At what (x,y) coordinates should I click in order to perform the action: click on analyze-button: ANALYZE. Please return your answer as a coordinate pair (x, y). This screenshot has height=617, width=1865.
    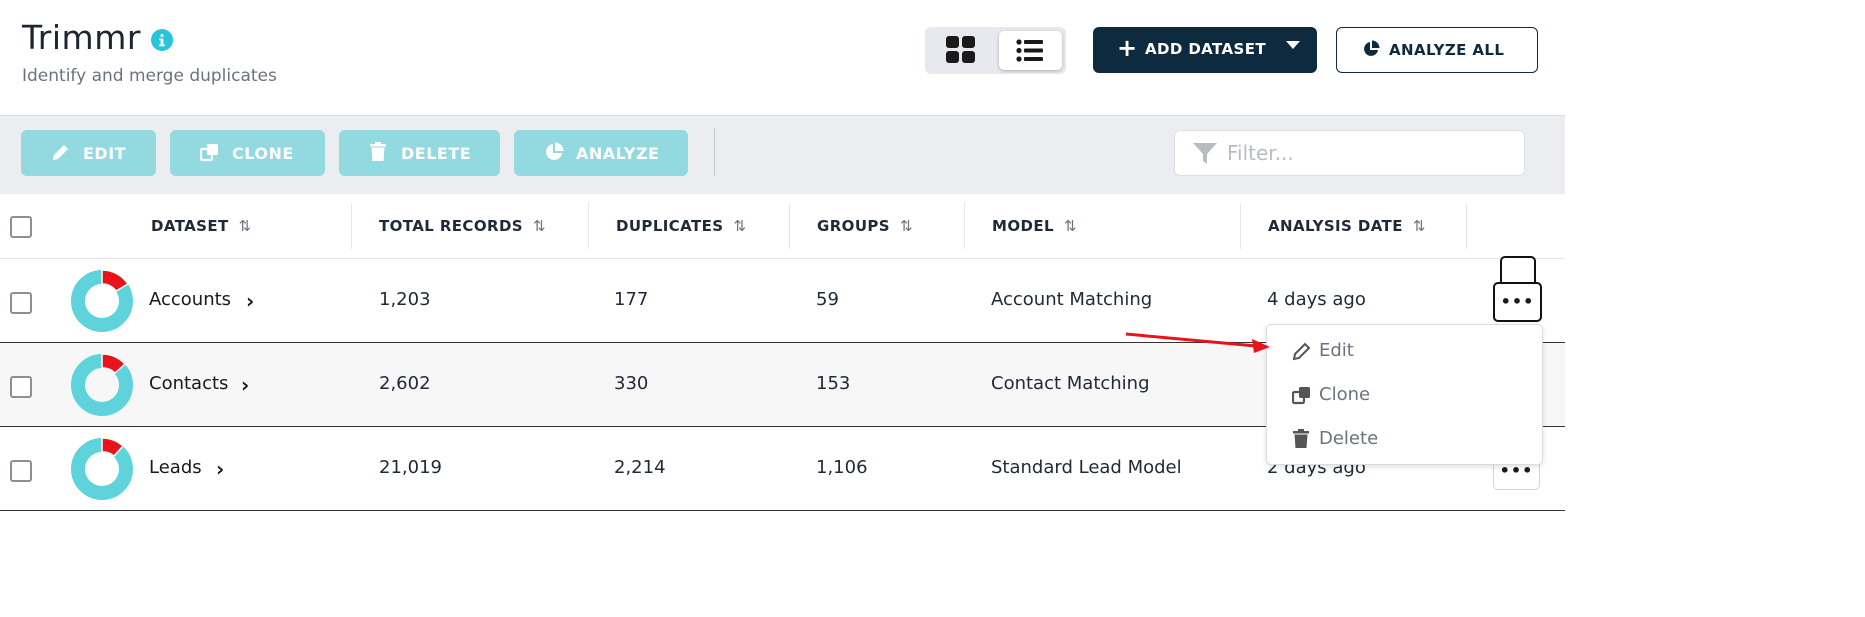
    Looking at the image, I should click on (601, 153).